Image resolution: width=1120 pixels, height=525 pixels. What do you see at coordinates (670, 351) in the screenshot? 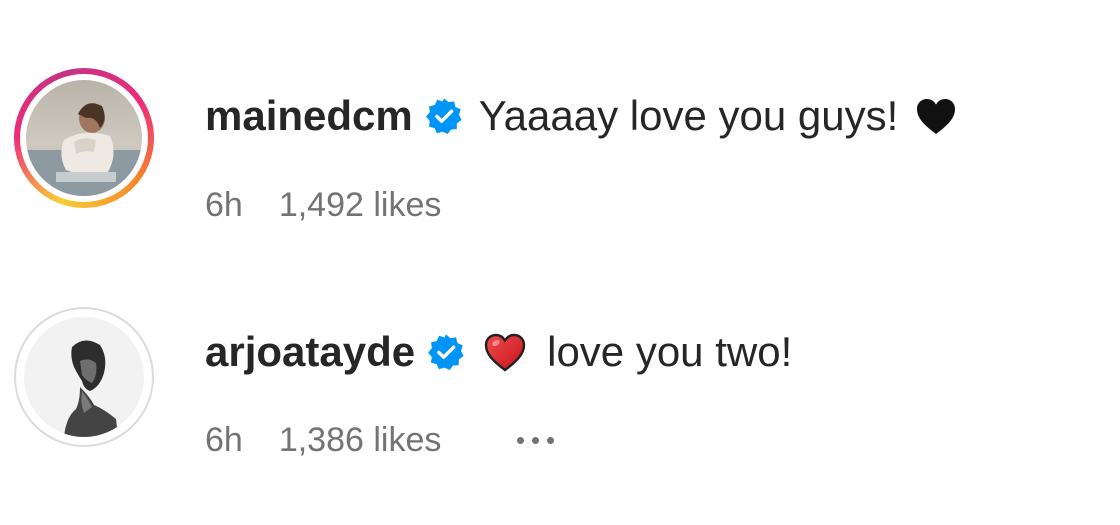
I see `comment-text: love you two!` at bounding box center [670, 351].